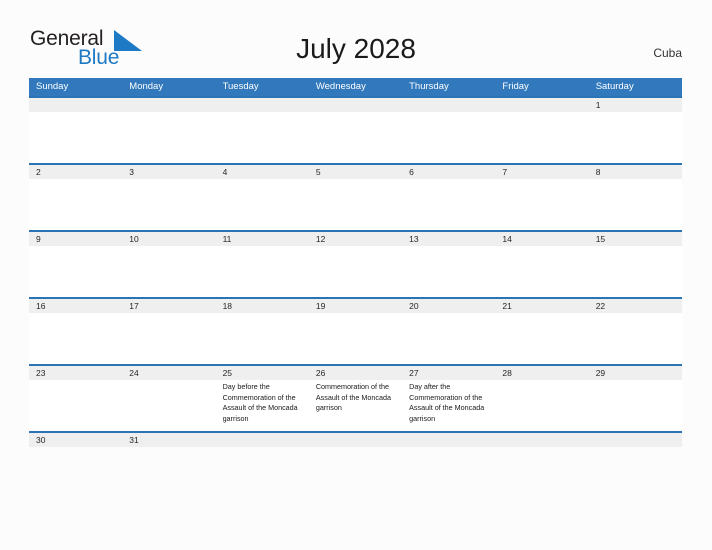 The height and width of the screenshot is (550, 712). I want to click on day-number: 2, so click(75, 172).